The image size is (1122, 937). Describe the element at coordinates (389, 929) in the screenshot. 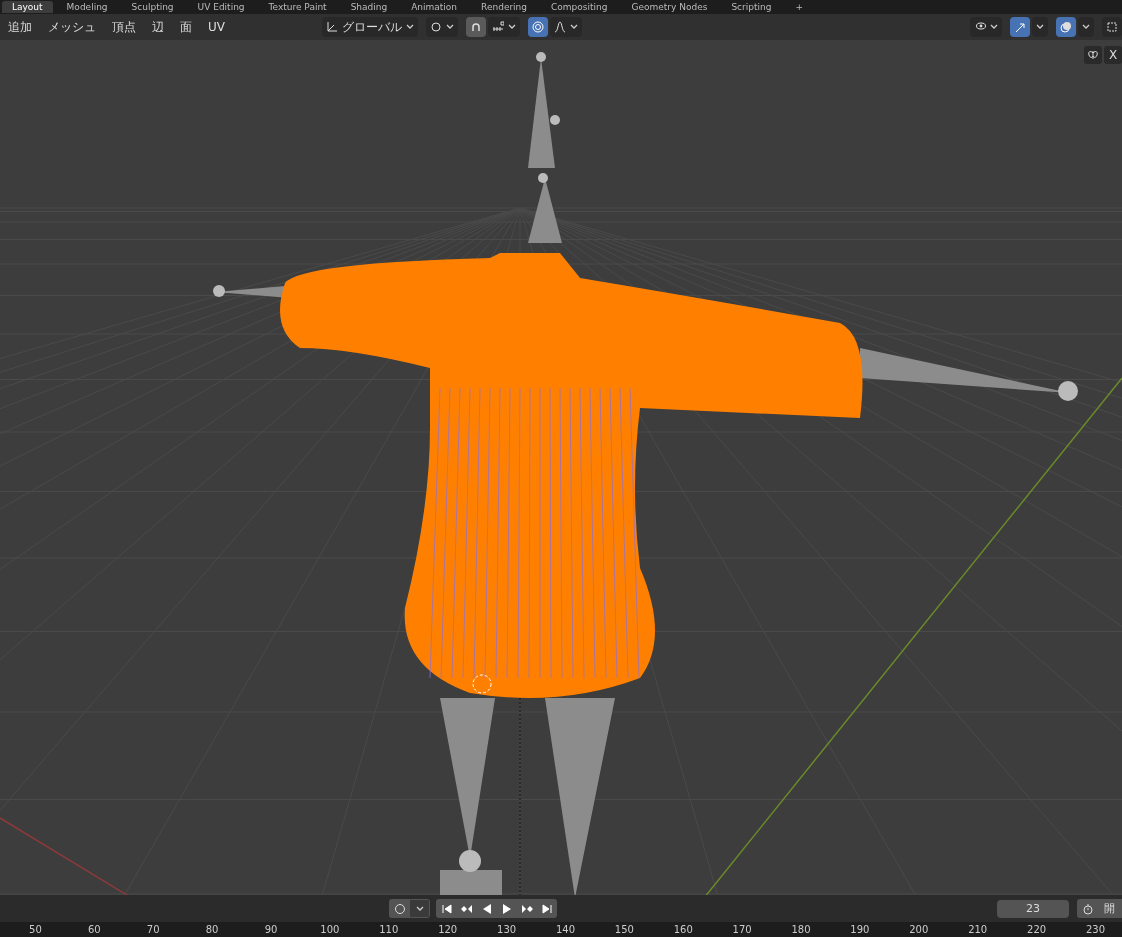

I see `frame-number: 110` at that location.